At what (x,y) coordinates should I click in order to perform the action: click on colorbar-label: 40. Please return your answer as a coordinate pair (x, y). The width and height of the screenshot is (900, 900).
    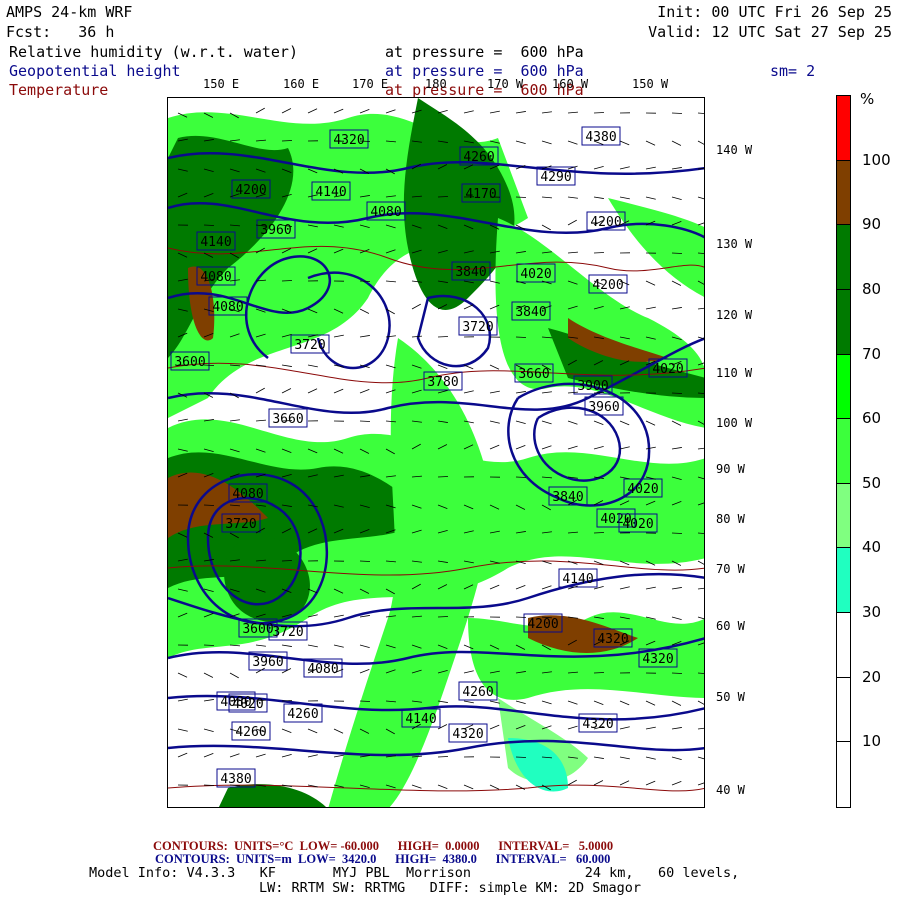
    Looking at the image, I should click on (872, 547).